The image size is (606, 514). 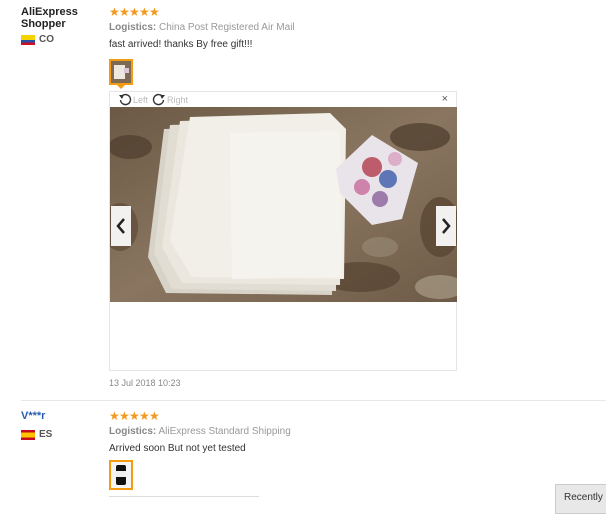 I want to click on previous-photo-button, so click(x=121, y=226).